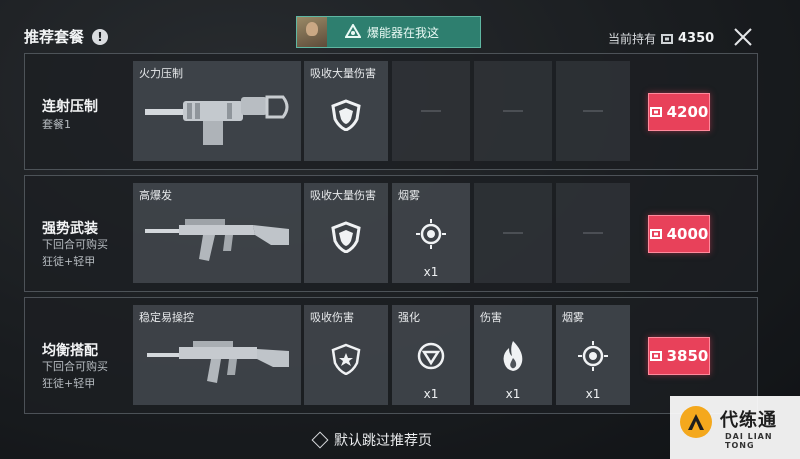 This screenshot has width=800, height=459. I want to click on watermark-logo: 代练通 DAI LIAN TONG, so click(735, 427).